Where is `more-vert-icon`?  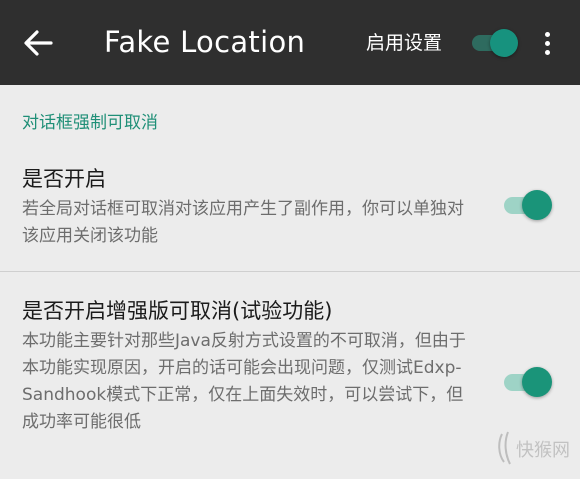 more-vert-icon is located at coordinates (547, 43).